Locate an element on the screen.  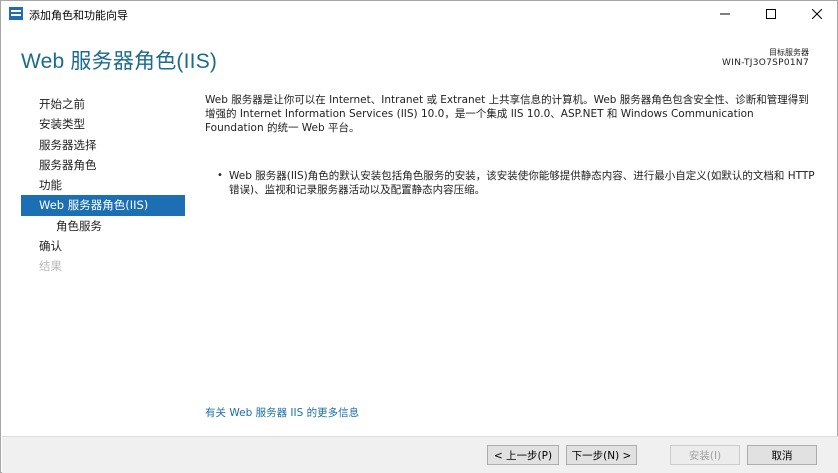
more-info-link: 有关 Web 服务器 IIS 的更多信息 is located at coordinates (282, 412).